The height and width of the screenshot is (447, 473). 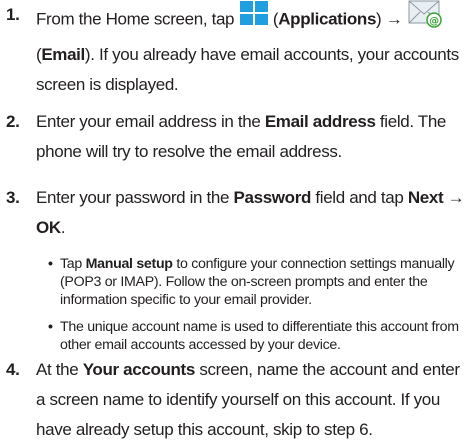 I want to click on next-label: Next, so click(x=425, y=197).